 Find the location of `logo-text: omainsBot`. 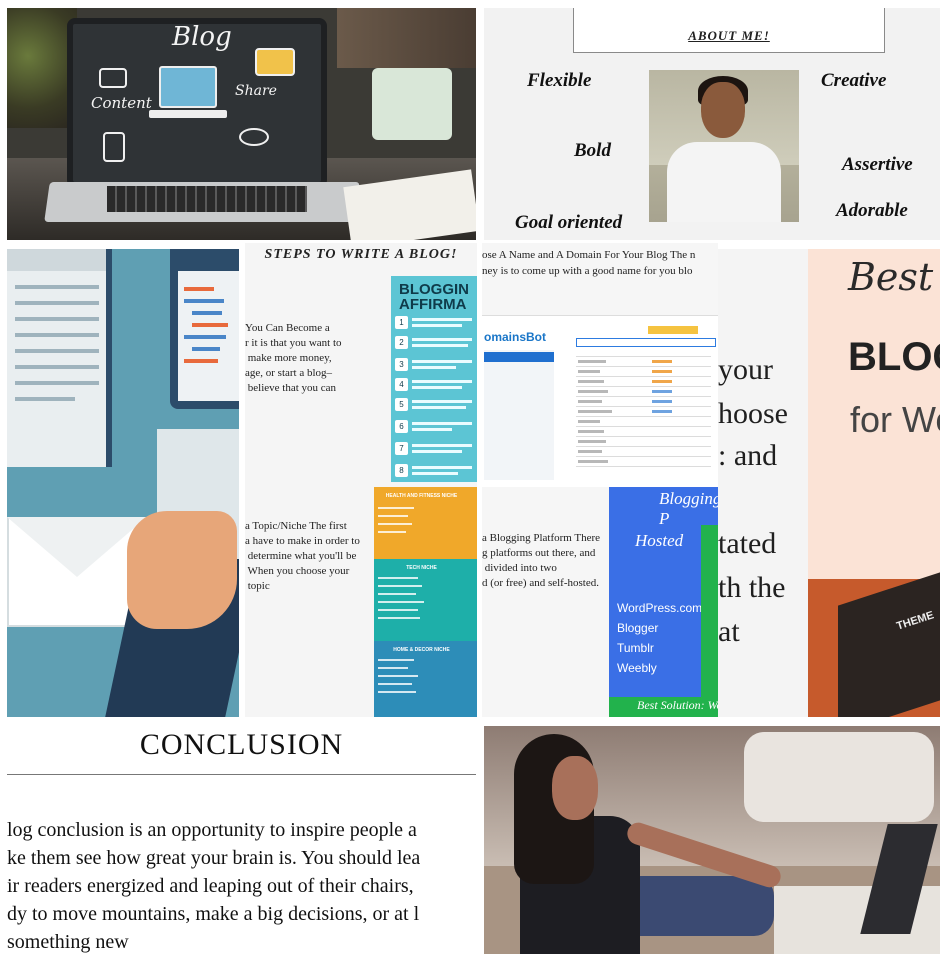

logo-text: omainsBot is located at coordinates (515, 337).